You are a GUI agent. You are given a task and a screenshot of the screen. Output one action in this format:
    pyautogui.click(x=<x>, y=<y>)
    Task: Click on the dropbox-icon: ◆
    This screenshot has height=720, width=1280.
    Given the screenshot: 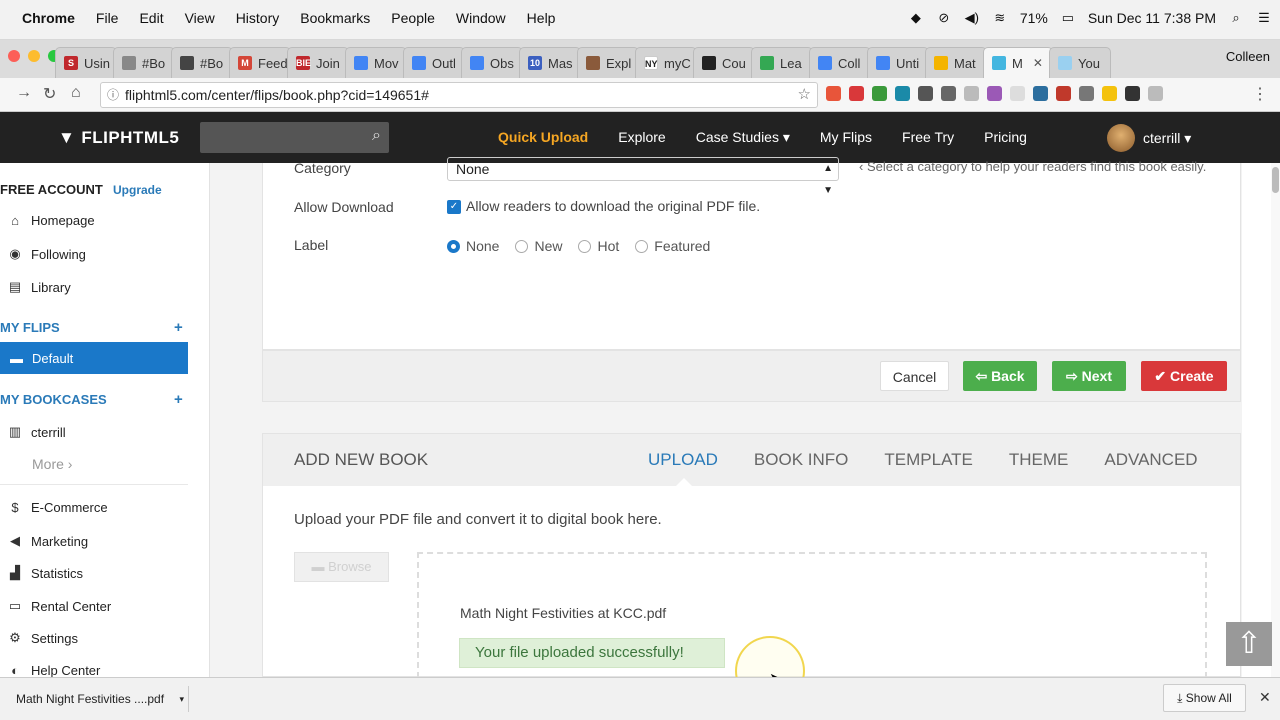 What is the action you would take?
    pyautogui.click(x=916, y=18)
    